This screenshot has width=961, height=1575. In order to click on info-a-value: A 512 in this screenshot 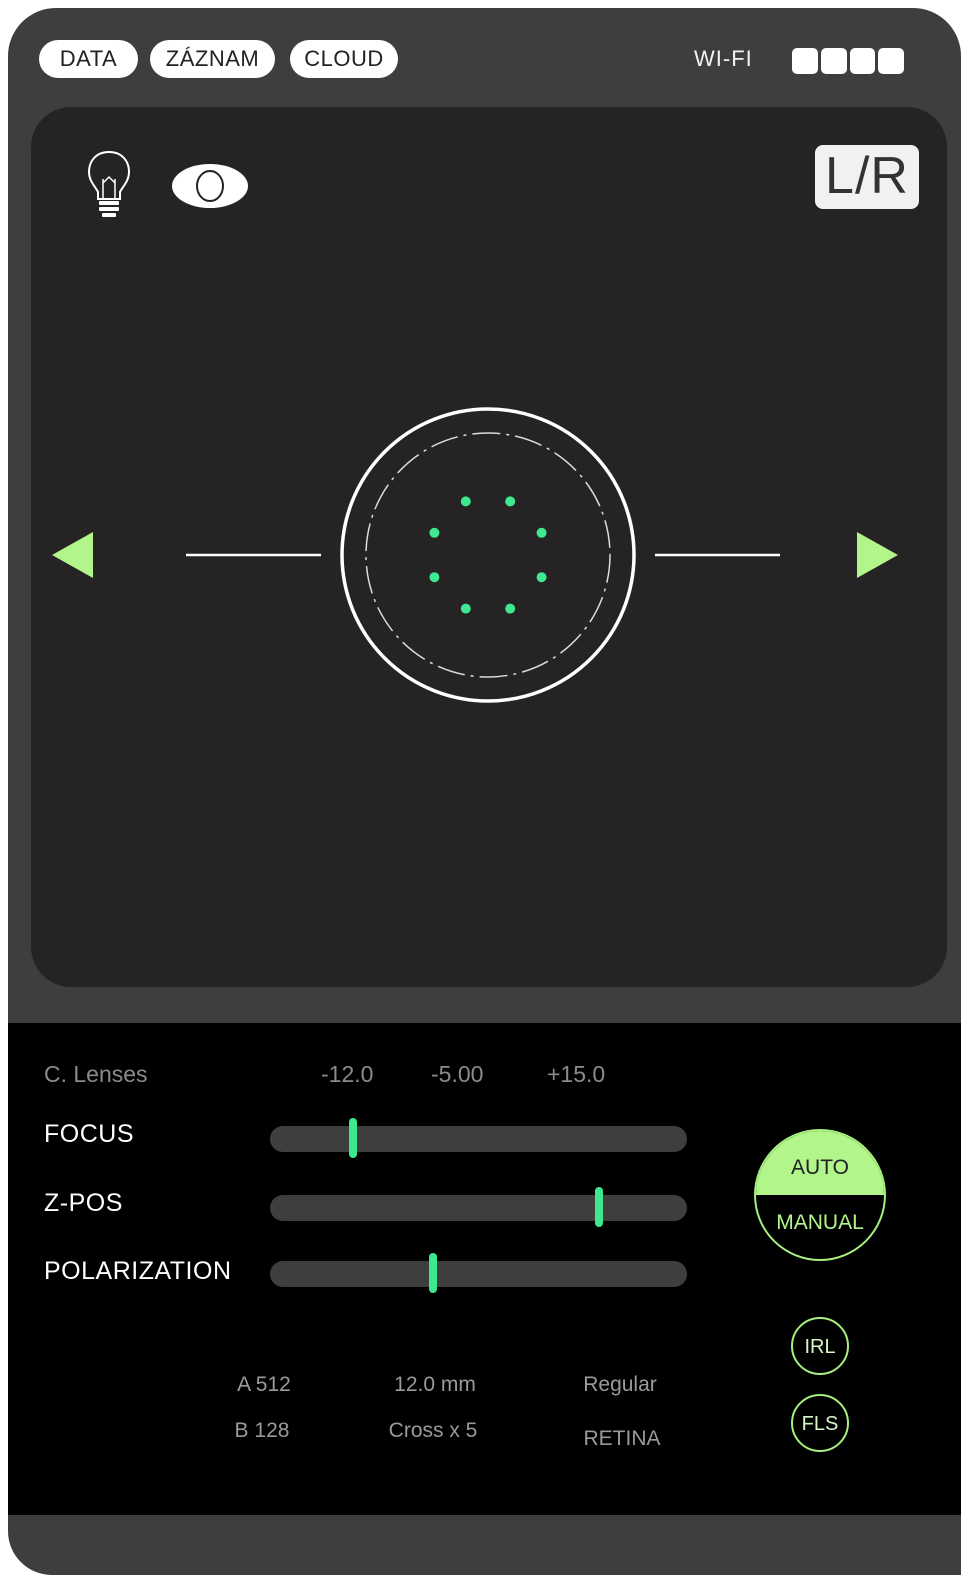, I will do `click(264, 1384)`.